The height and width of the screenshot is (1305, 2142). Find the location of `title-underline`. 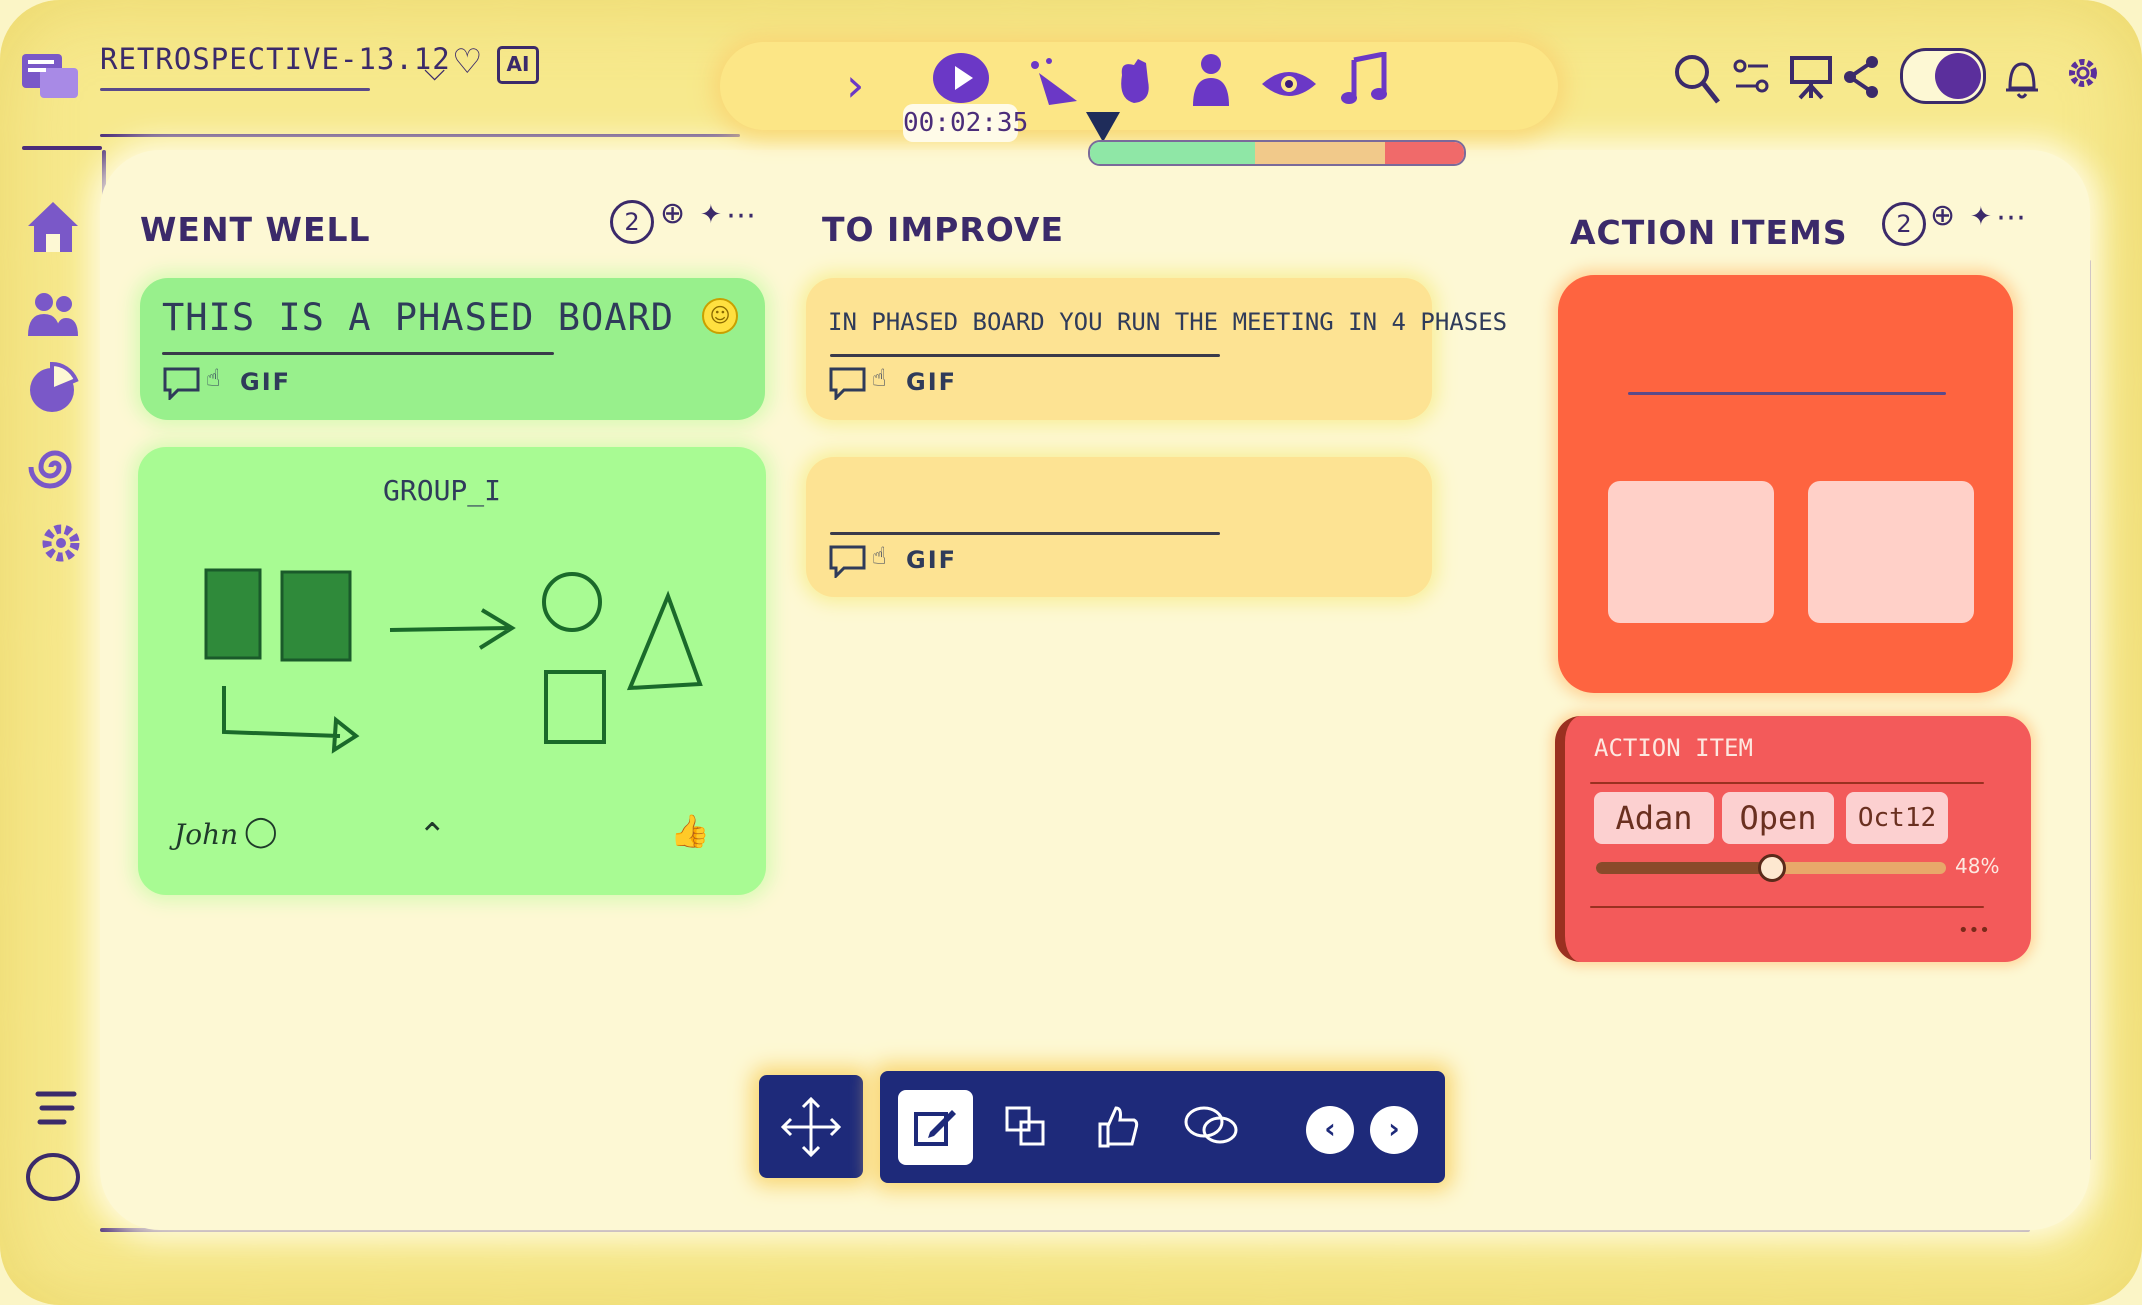

title-underline is located at coordinates (235, 89).